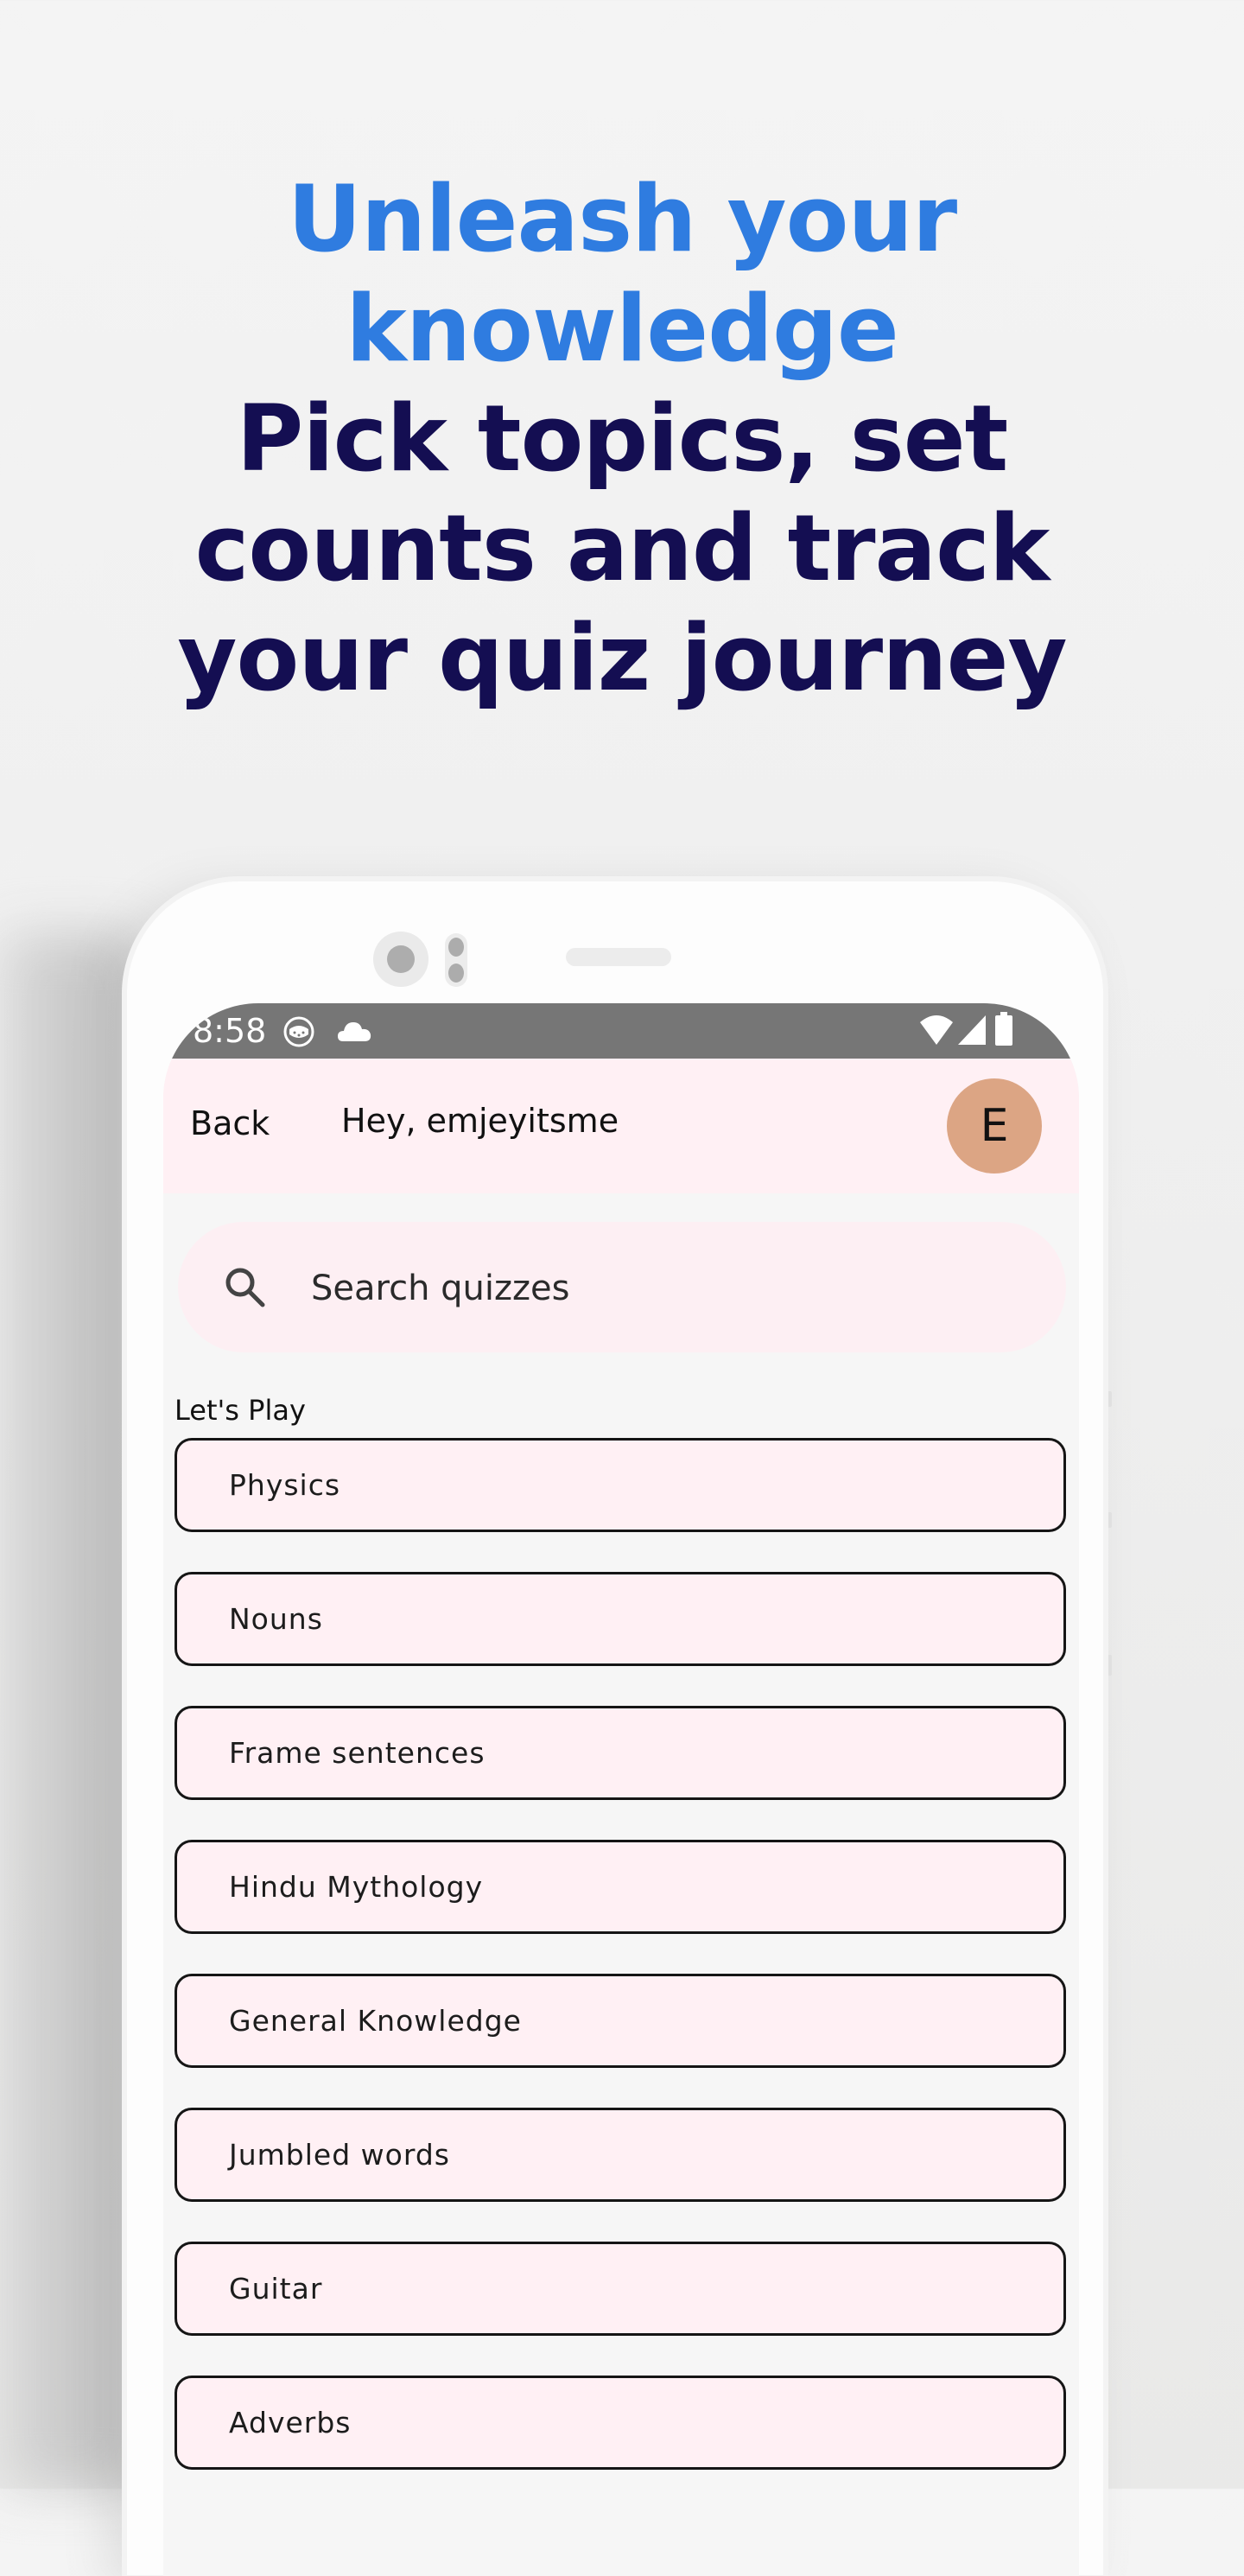 Image resolution: width=1244 pixels, height=2576 pixels. I want to click on search-input, so click(665, 1288).